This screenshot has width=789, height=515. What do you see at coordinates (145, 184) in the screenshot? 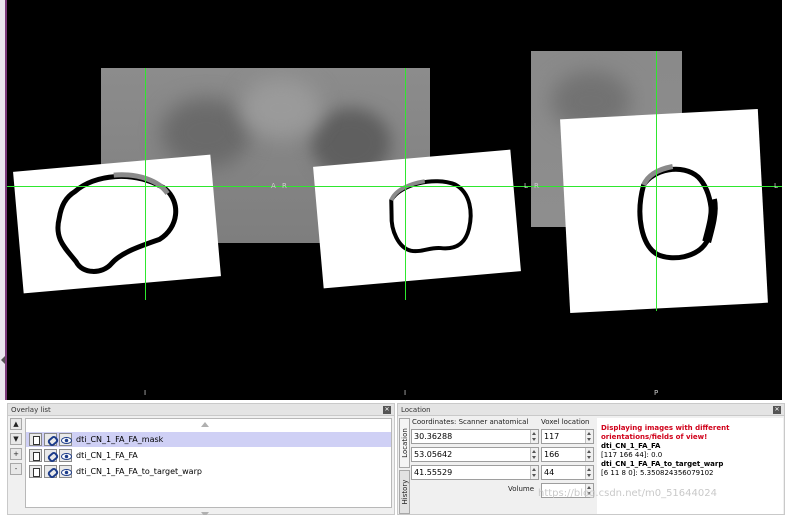
I see `crosshair-vertical-view1` at bounding box center [145, 184].